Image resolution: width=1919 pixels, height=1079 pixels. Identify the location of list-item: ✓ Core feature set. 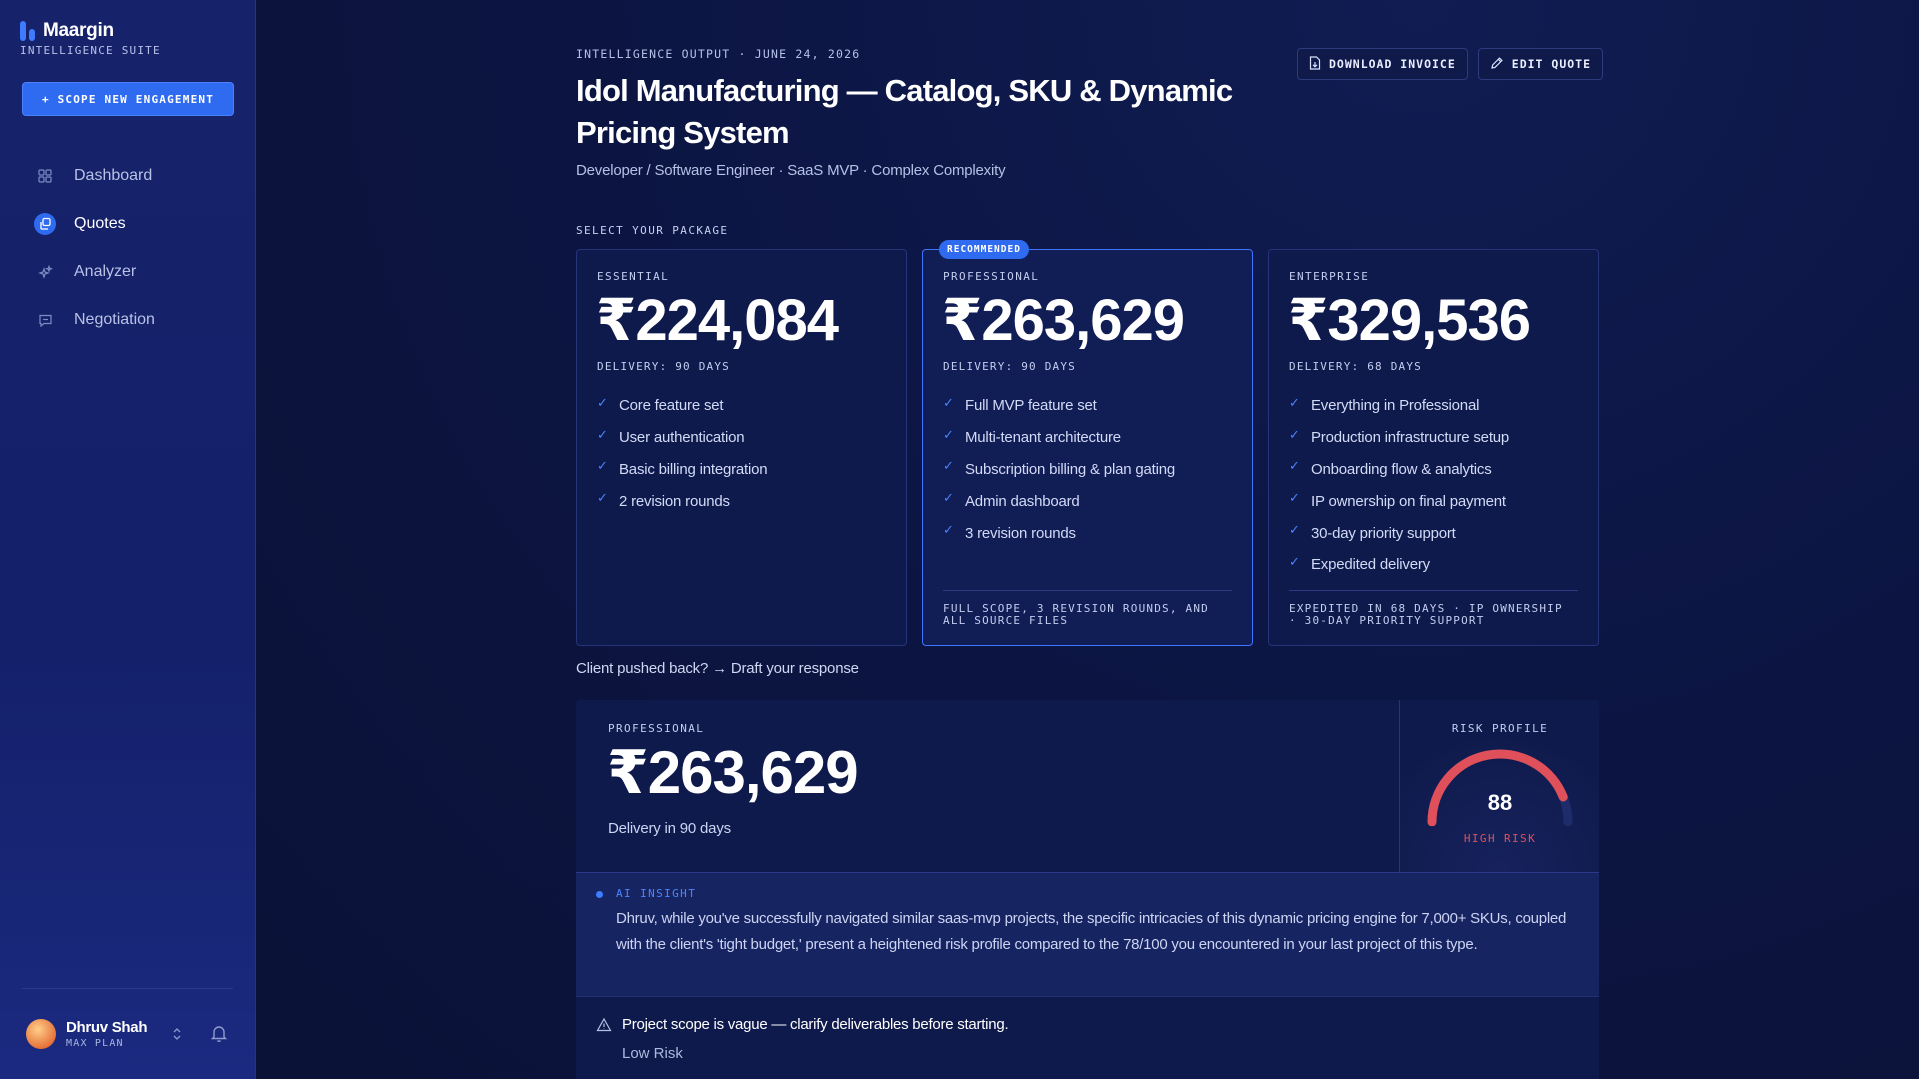
(660, 404).